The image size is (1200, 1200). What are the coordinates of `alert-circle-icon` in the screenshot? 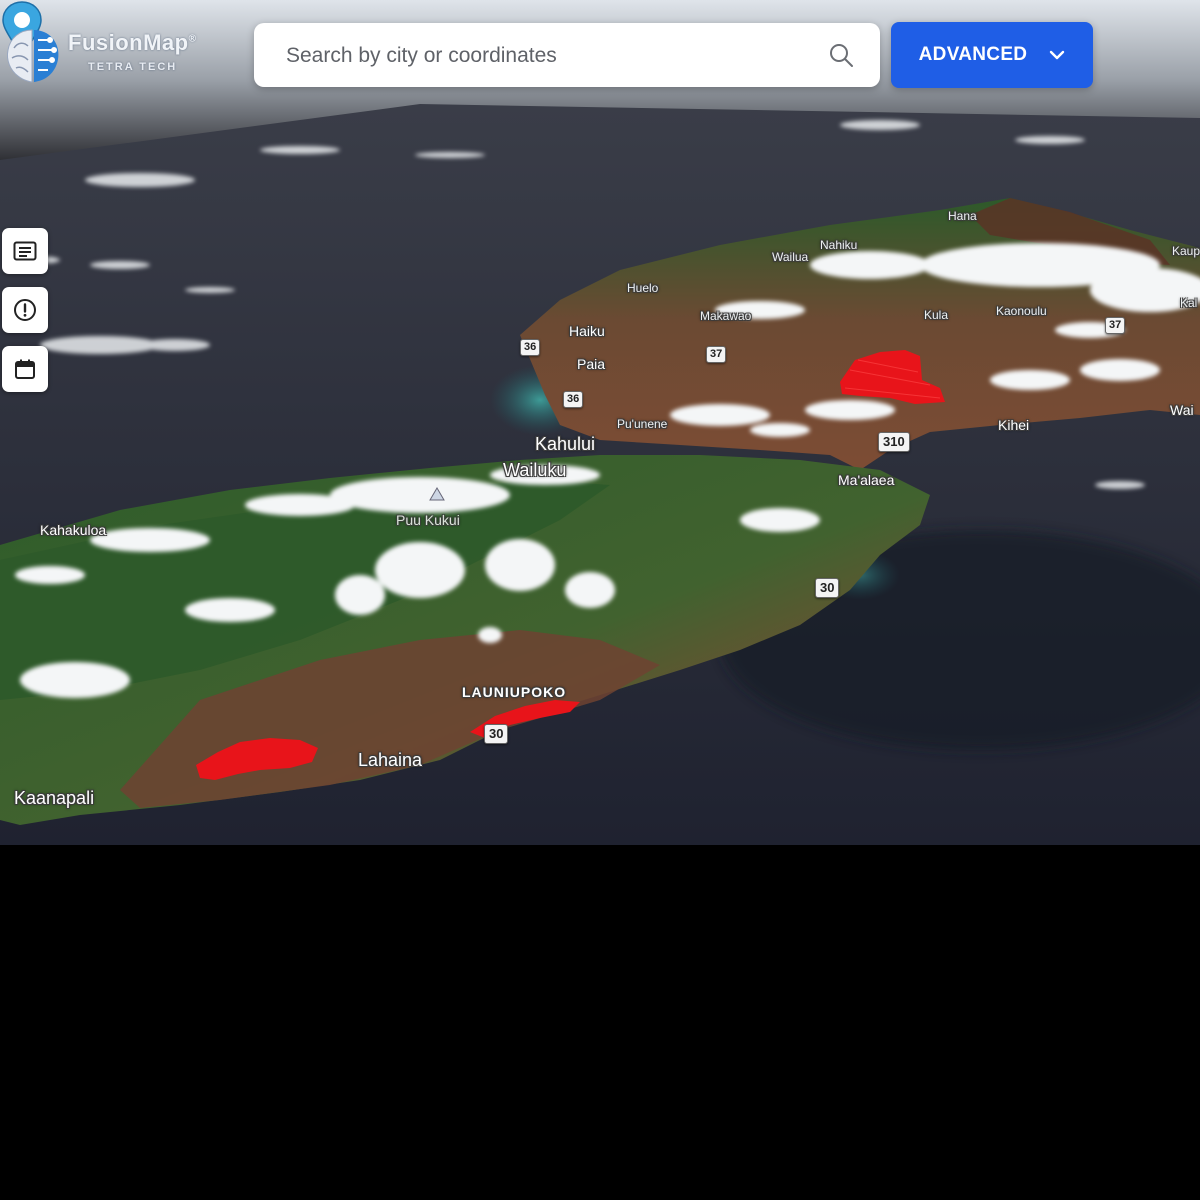 It's located at (25, 310).